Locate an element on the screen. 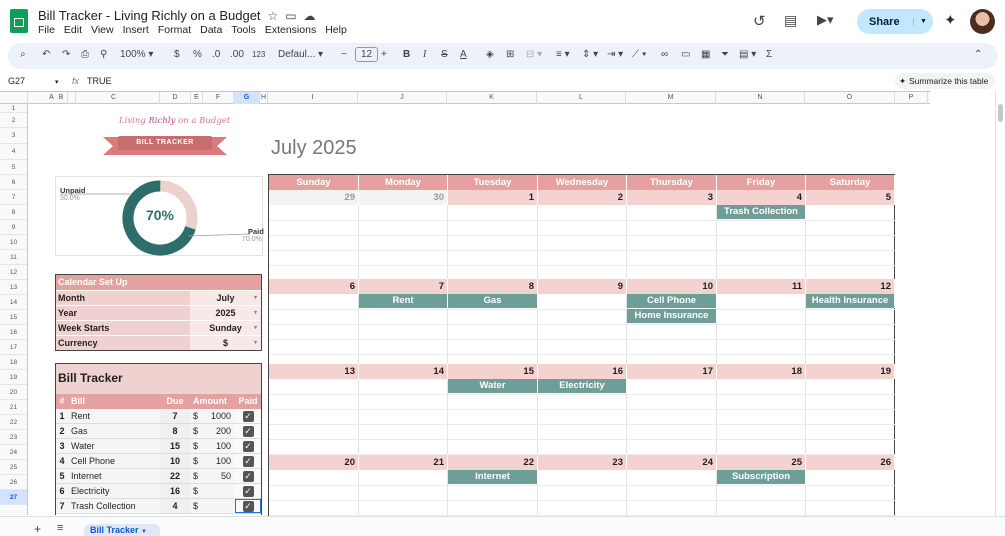 This screenshot has width=1005, height=536. bill-due-cell: 10 is located at coordinates (175, 461).